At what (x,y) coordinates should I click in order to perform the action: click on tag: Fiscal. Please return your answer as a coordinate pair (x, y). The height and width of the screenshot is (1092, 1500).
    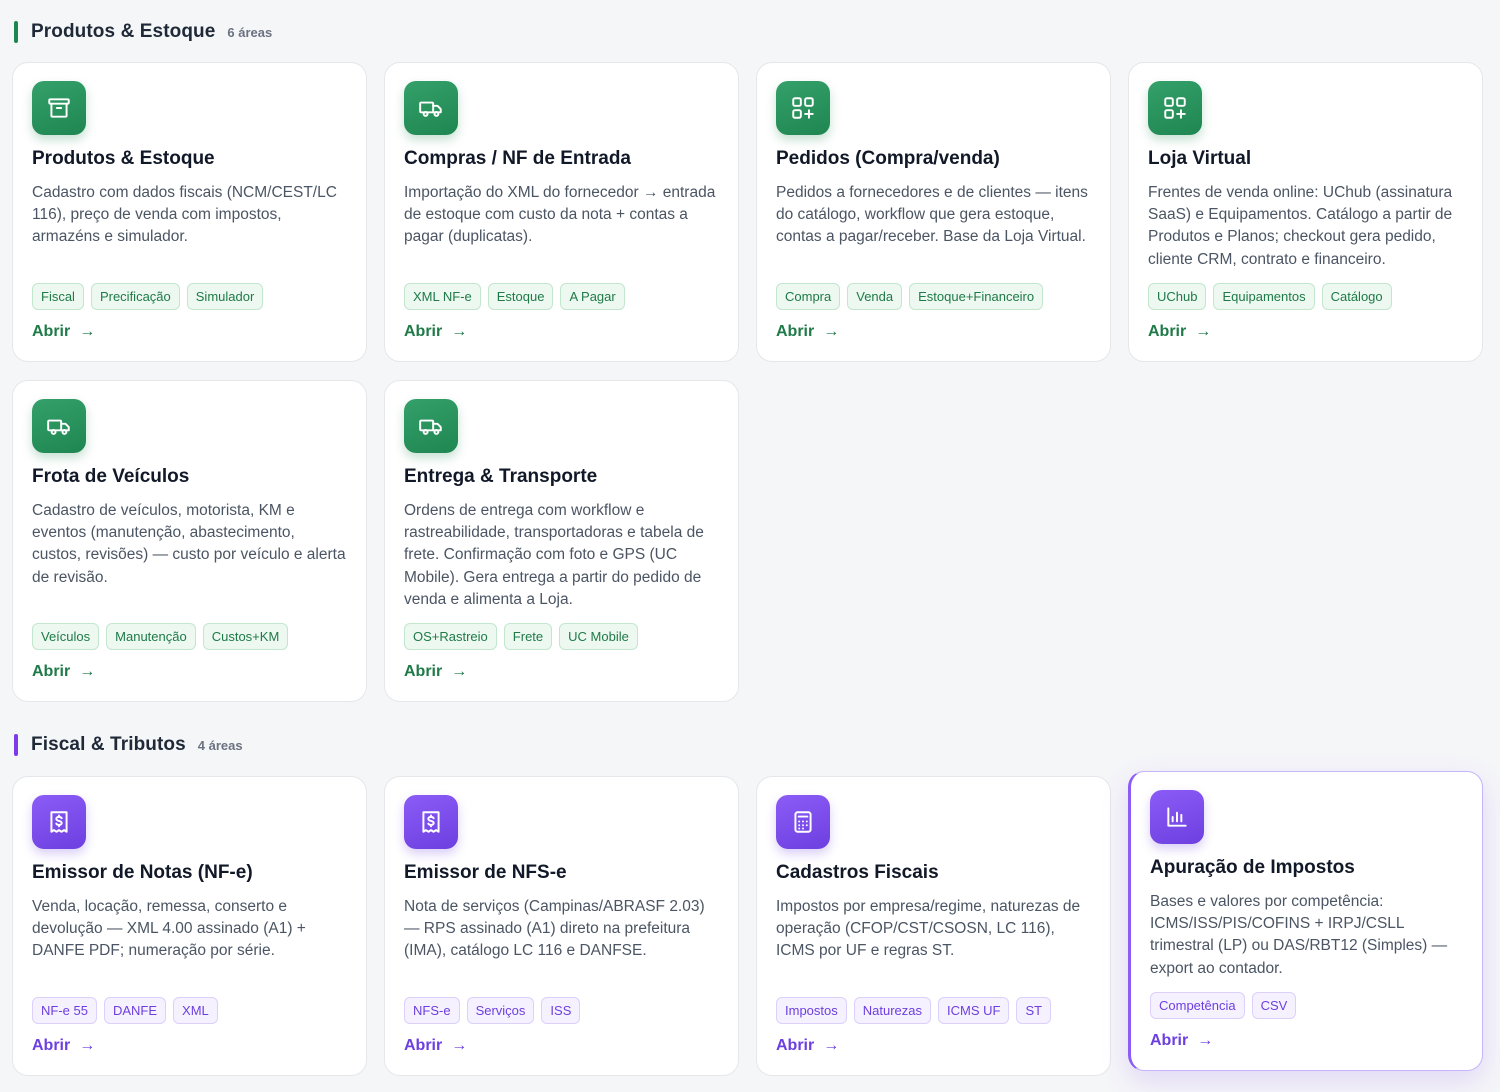
    Looking at the image, I should click on (58, 296).